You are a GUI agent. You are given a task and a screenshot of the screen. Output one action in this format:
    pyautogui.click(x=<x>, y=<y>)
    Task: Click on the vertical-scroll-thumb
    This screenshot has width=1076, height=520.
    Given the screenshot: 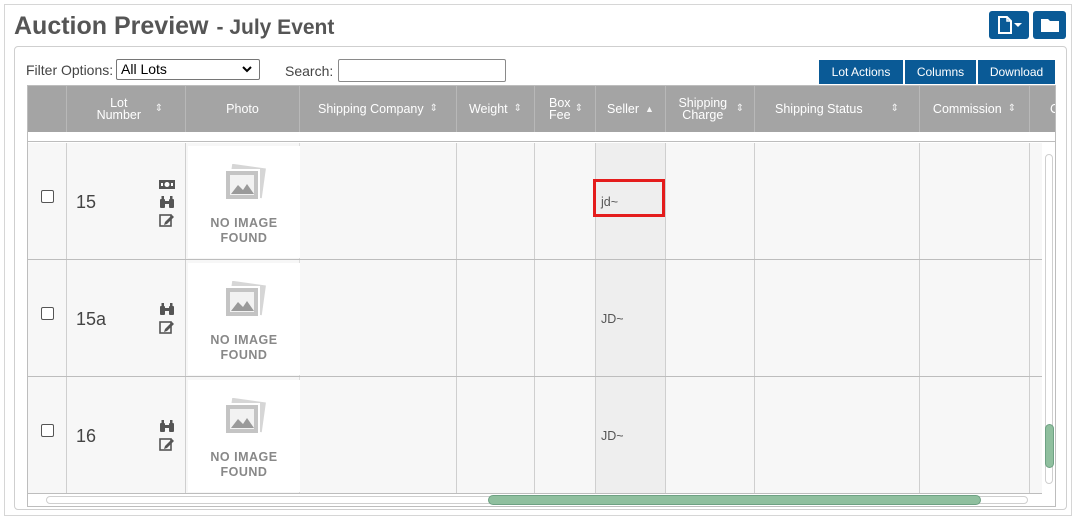 What is the action you would take?
    pyautogui.click(x=1049, y=446)
    